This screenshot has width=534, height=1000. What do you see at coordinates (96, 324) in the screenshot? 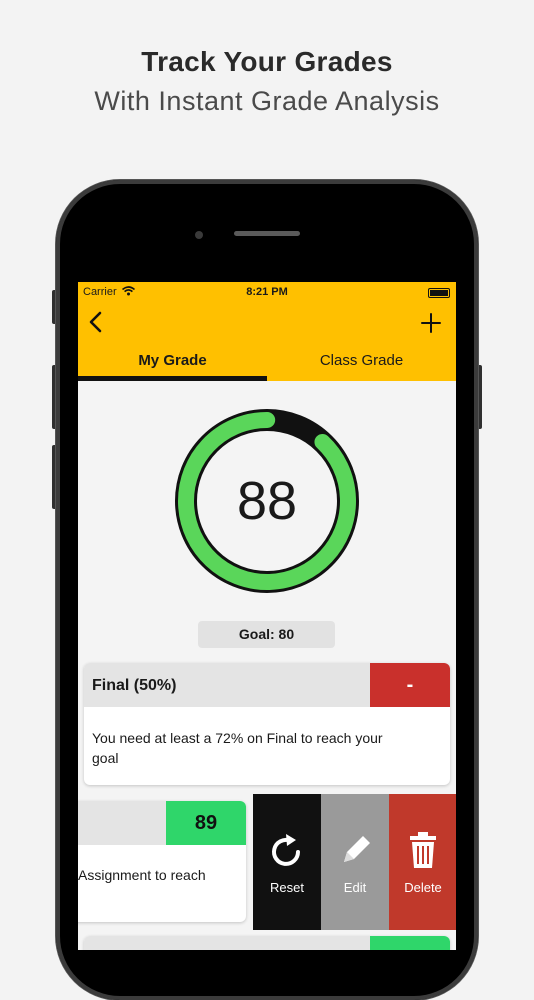
I see `chevron-left-icon` at bounding box center [96, 324].